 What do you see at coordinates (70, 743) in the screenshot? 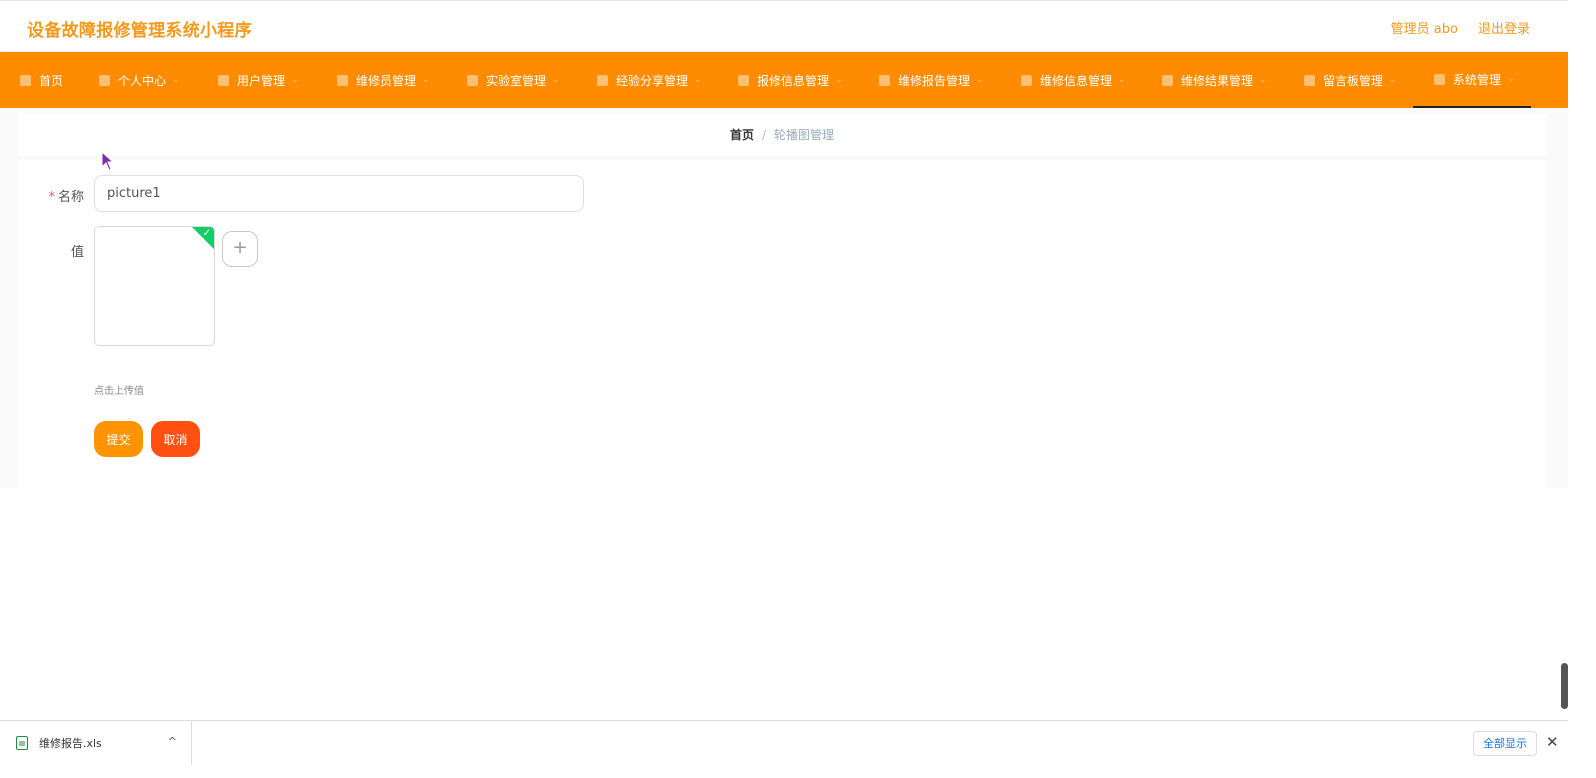
I see `download-file-name: 维修报告.xls` at bounding box center [70, 743].